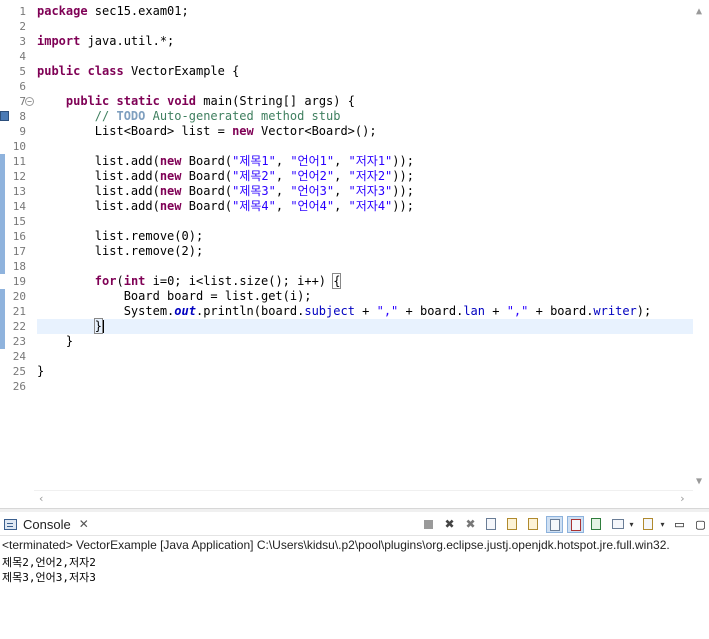 The image size is (709, 639). I want to click on gutter-line: 22, so click(17, 326).